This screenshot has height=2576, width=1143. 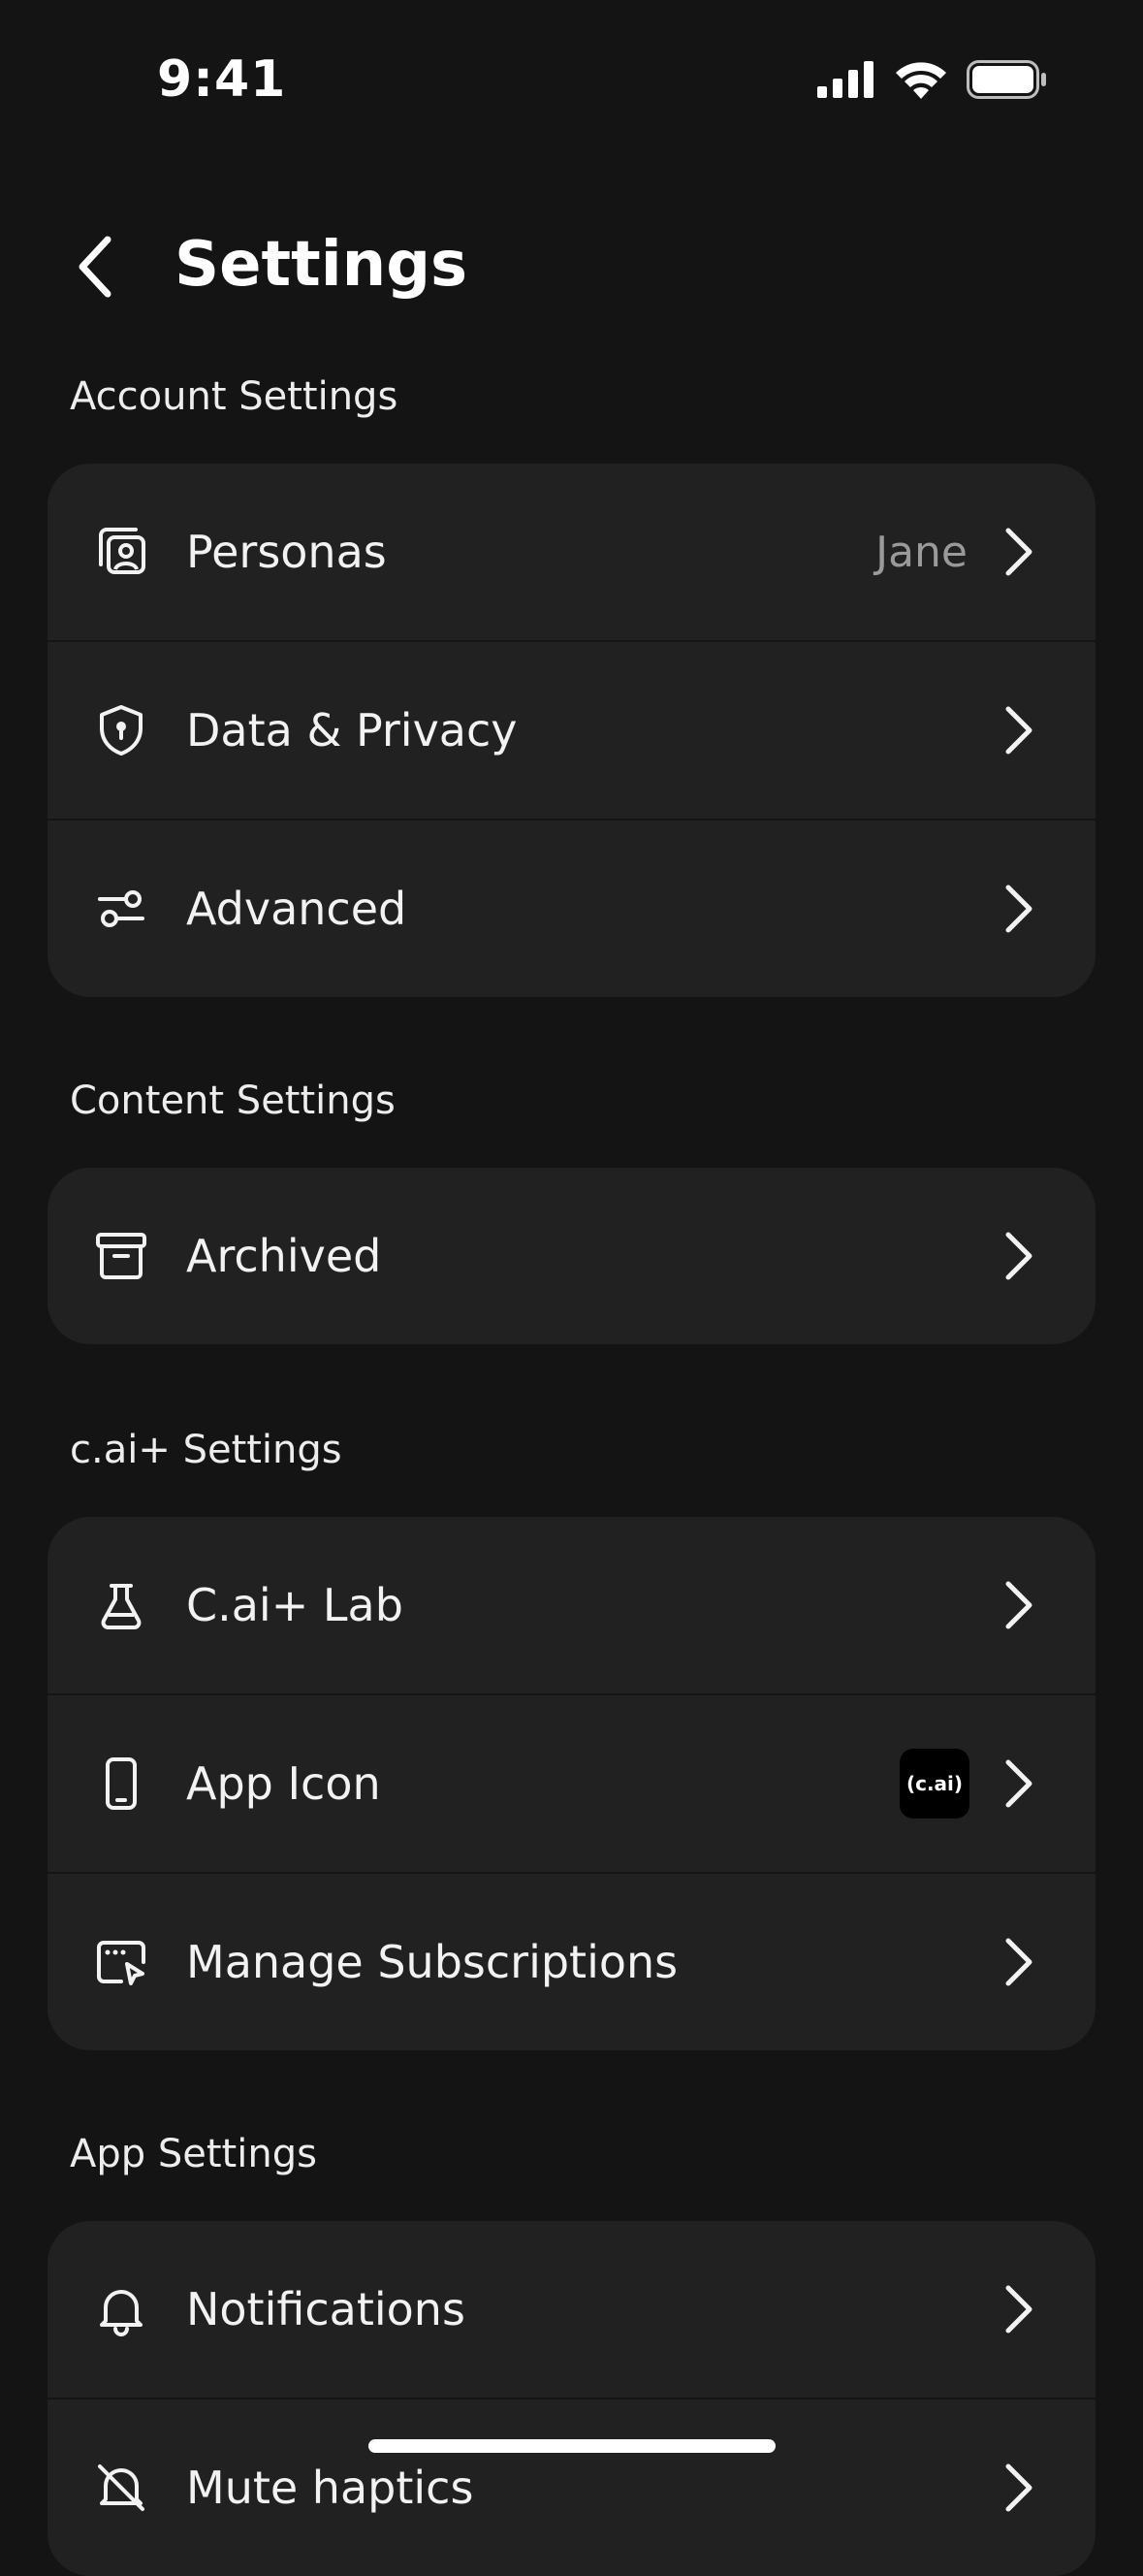 I want to click on section-label-account: Account Settings, so click(x=234, y=396).